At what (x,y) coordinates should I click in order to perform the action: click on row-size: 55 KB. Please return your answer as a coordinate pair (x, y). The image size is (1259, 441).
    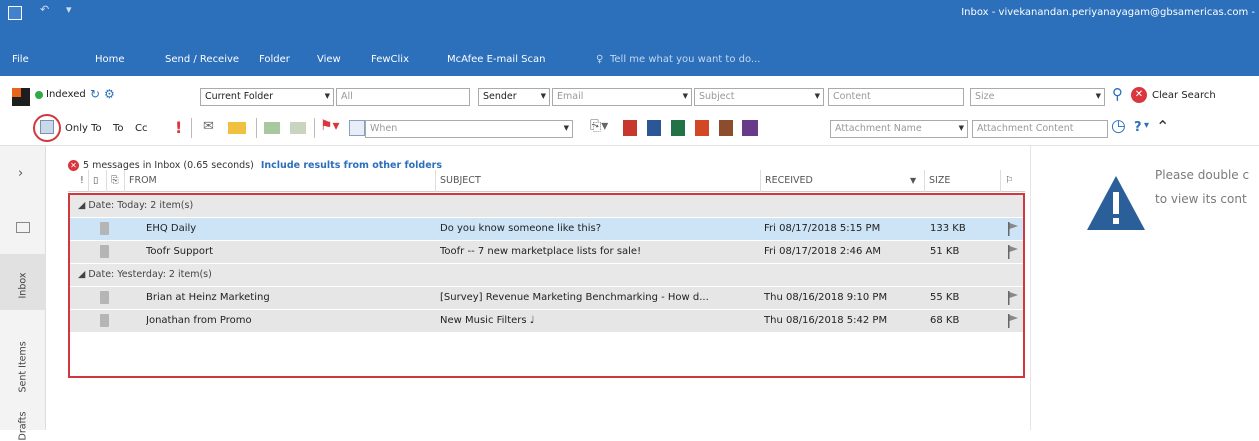
    Looking at the image, I should click on (945, 297).